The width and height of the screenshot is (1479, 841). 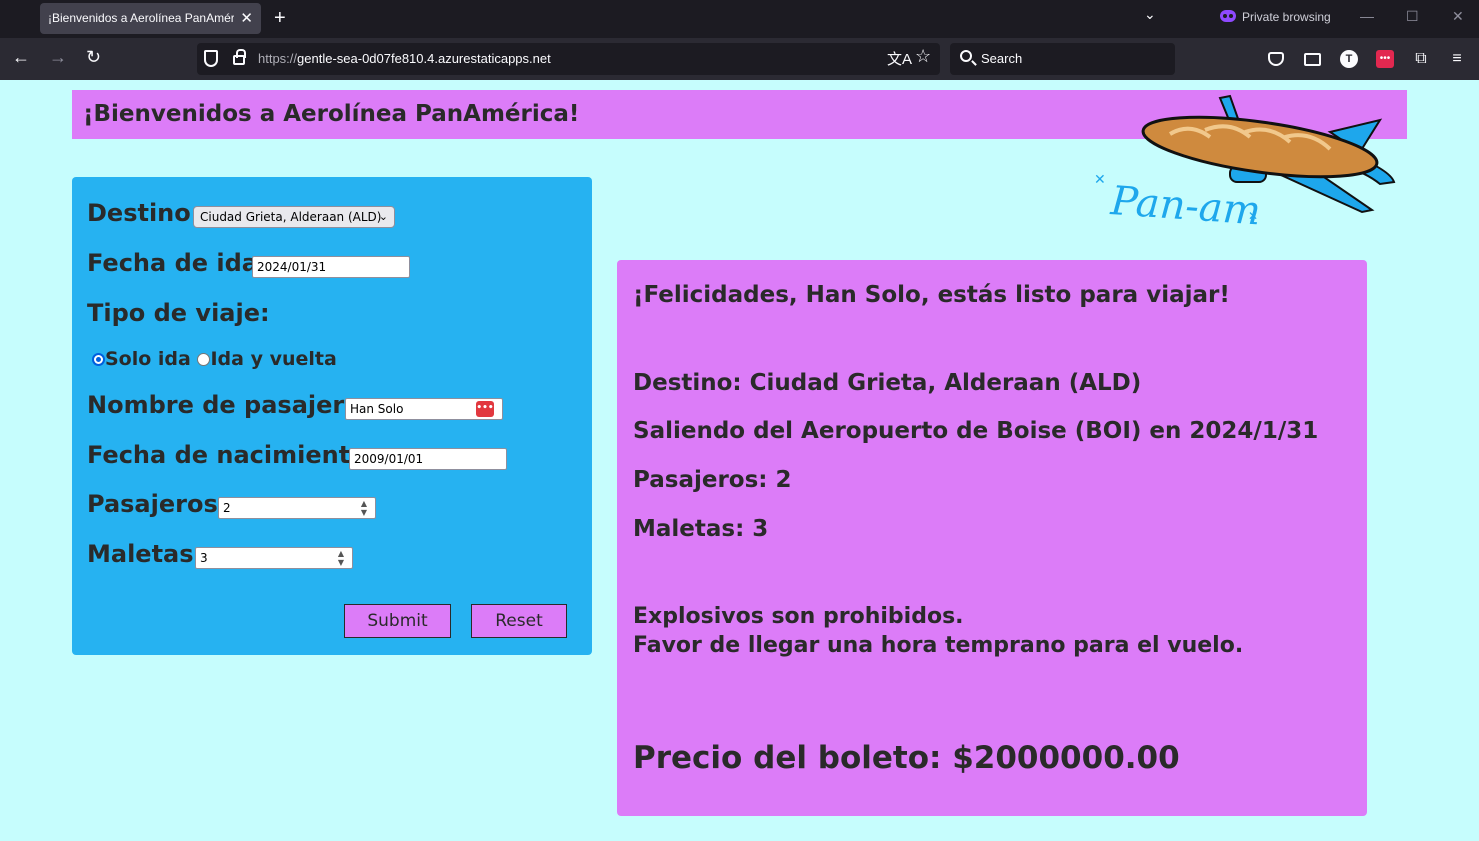 I want to click on tab-title: ¡Bienvenidos a Aerolínea PanAmérica!, so click(x=141, y=18).